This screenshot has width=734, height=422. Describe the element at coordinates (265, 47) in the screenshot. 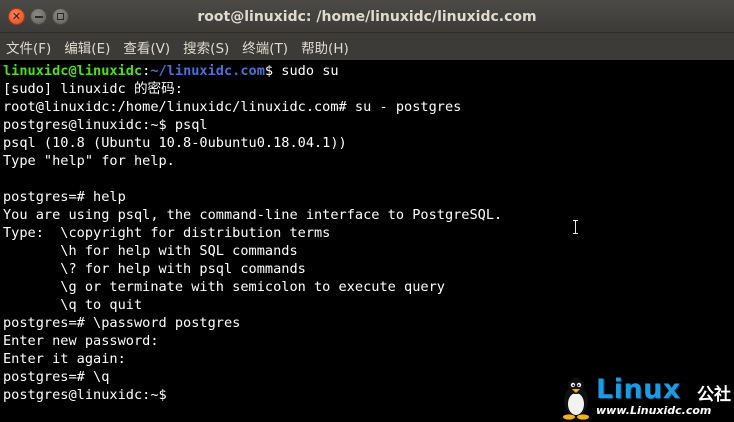

I see `menu-terminal: 终端(T)` at that location.